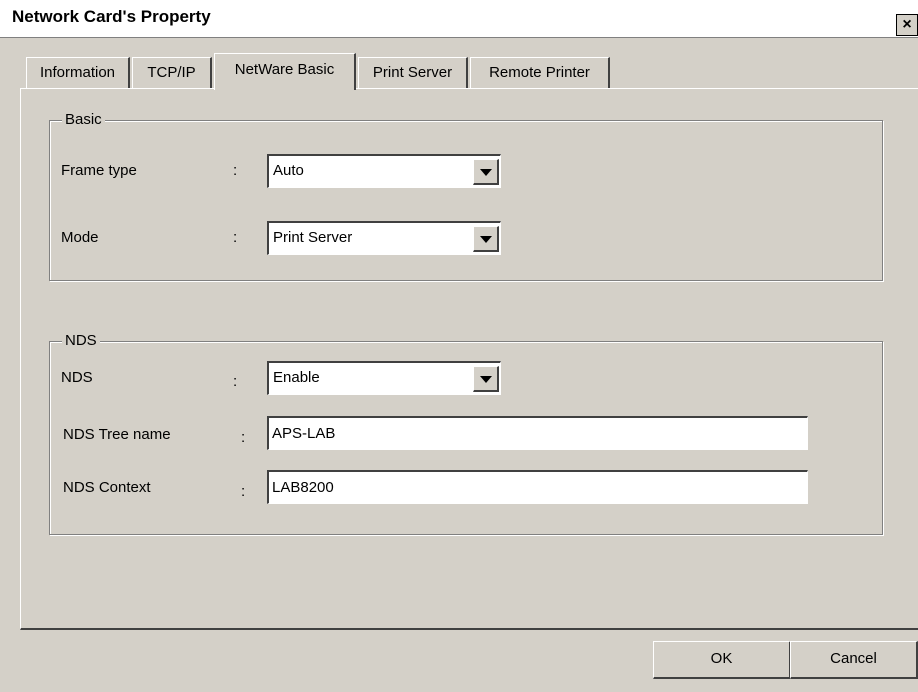  What do you see at coordinates (111, 16) in the screenshot?
I see `window-title: Network Card's Property` at bounding box center [111, 16].